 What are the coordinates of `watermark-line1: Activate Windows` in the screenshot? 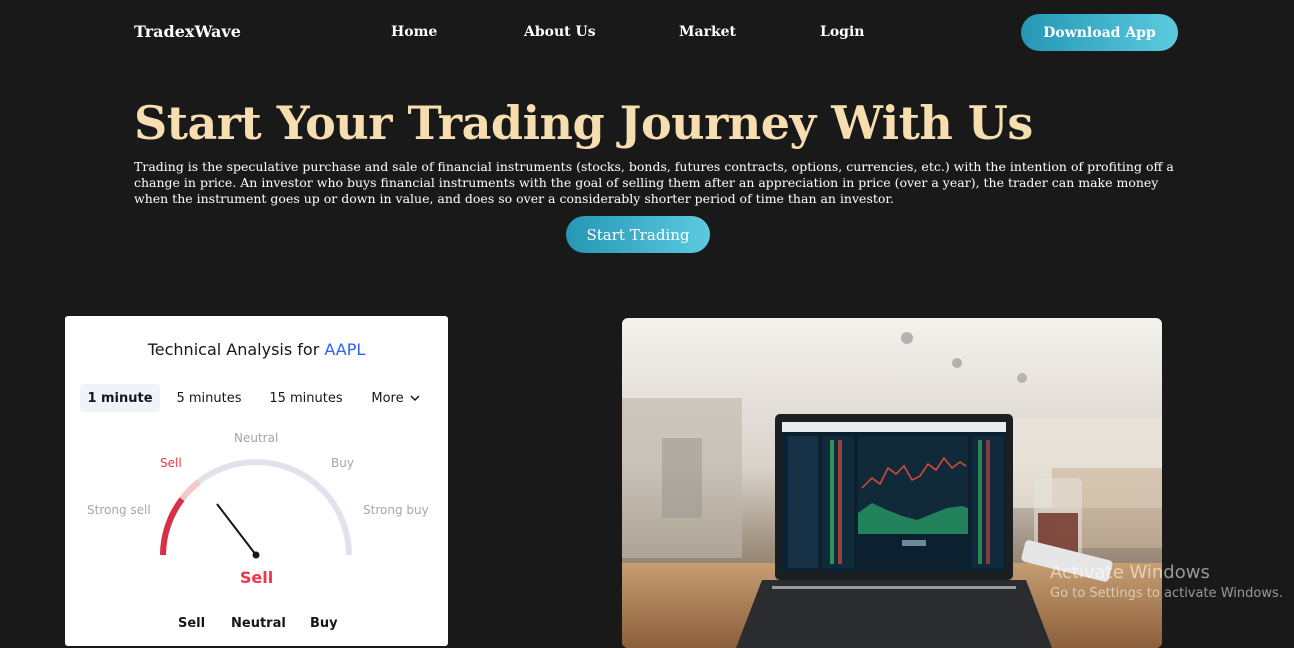 It's located at (1130, 572).